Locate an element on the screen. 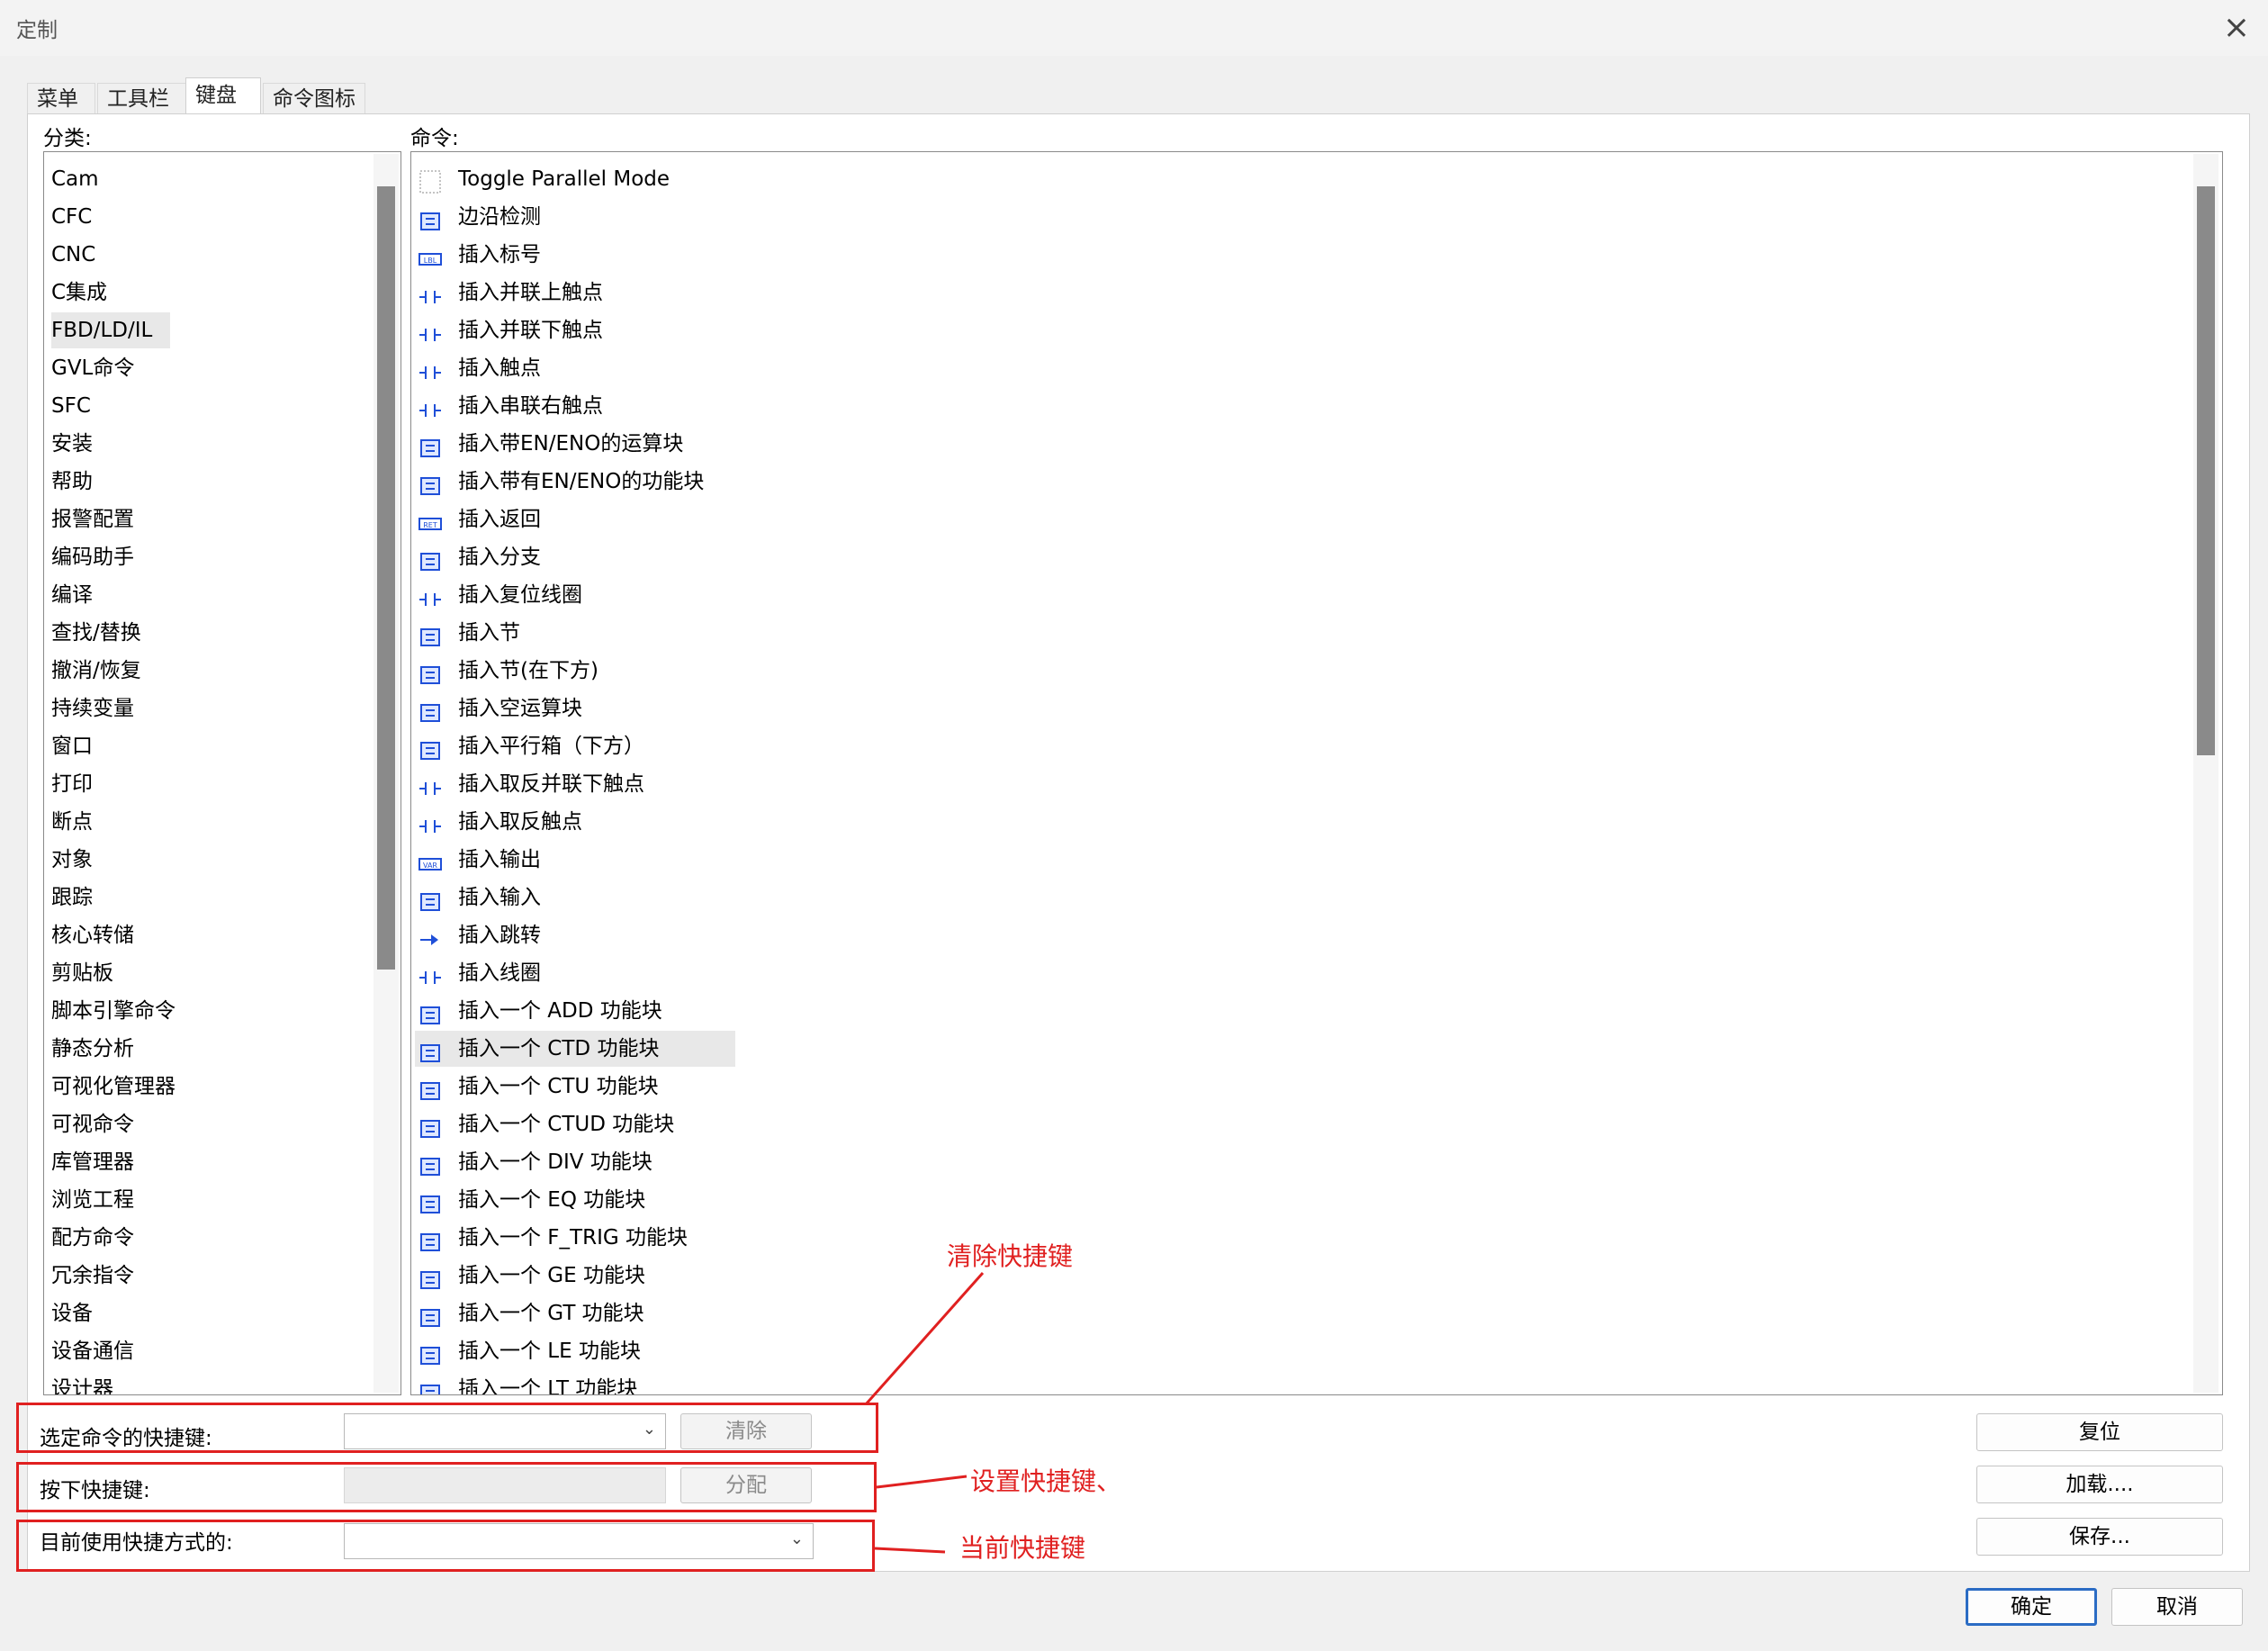 The width and height of the screenshot is (2268, 1651). category-item: Cam is located at coordinates (75, 179).